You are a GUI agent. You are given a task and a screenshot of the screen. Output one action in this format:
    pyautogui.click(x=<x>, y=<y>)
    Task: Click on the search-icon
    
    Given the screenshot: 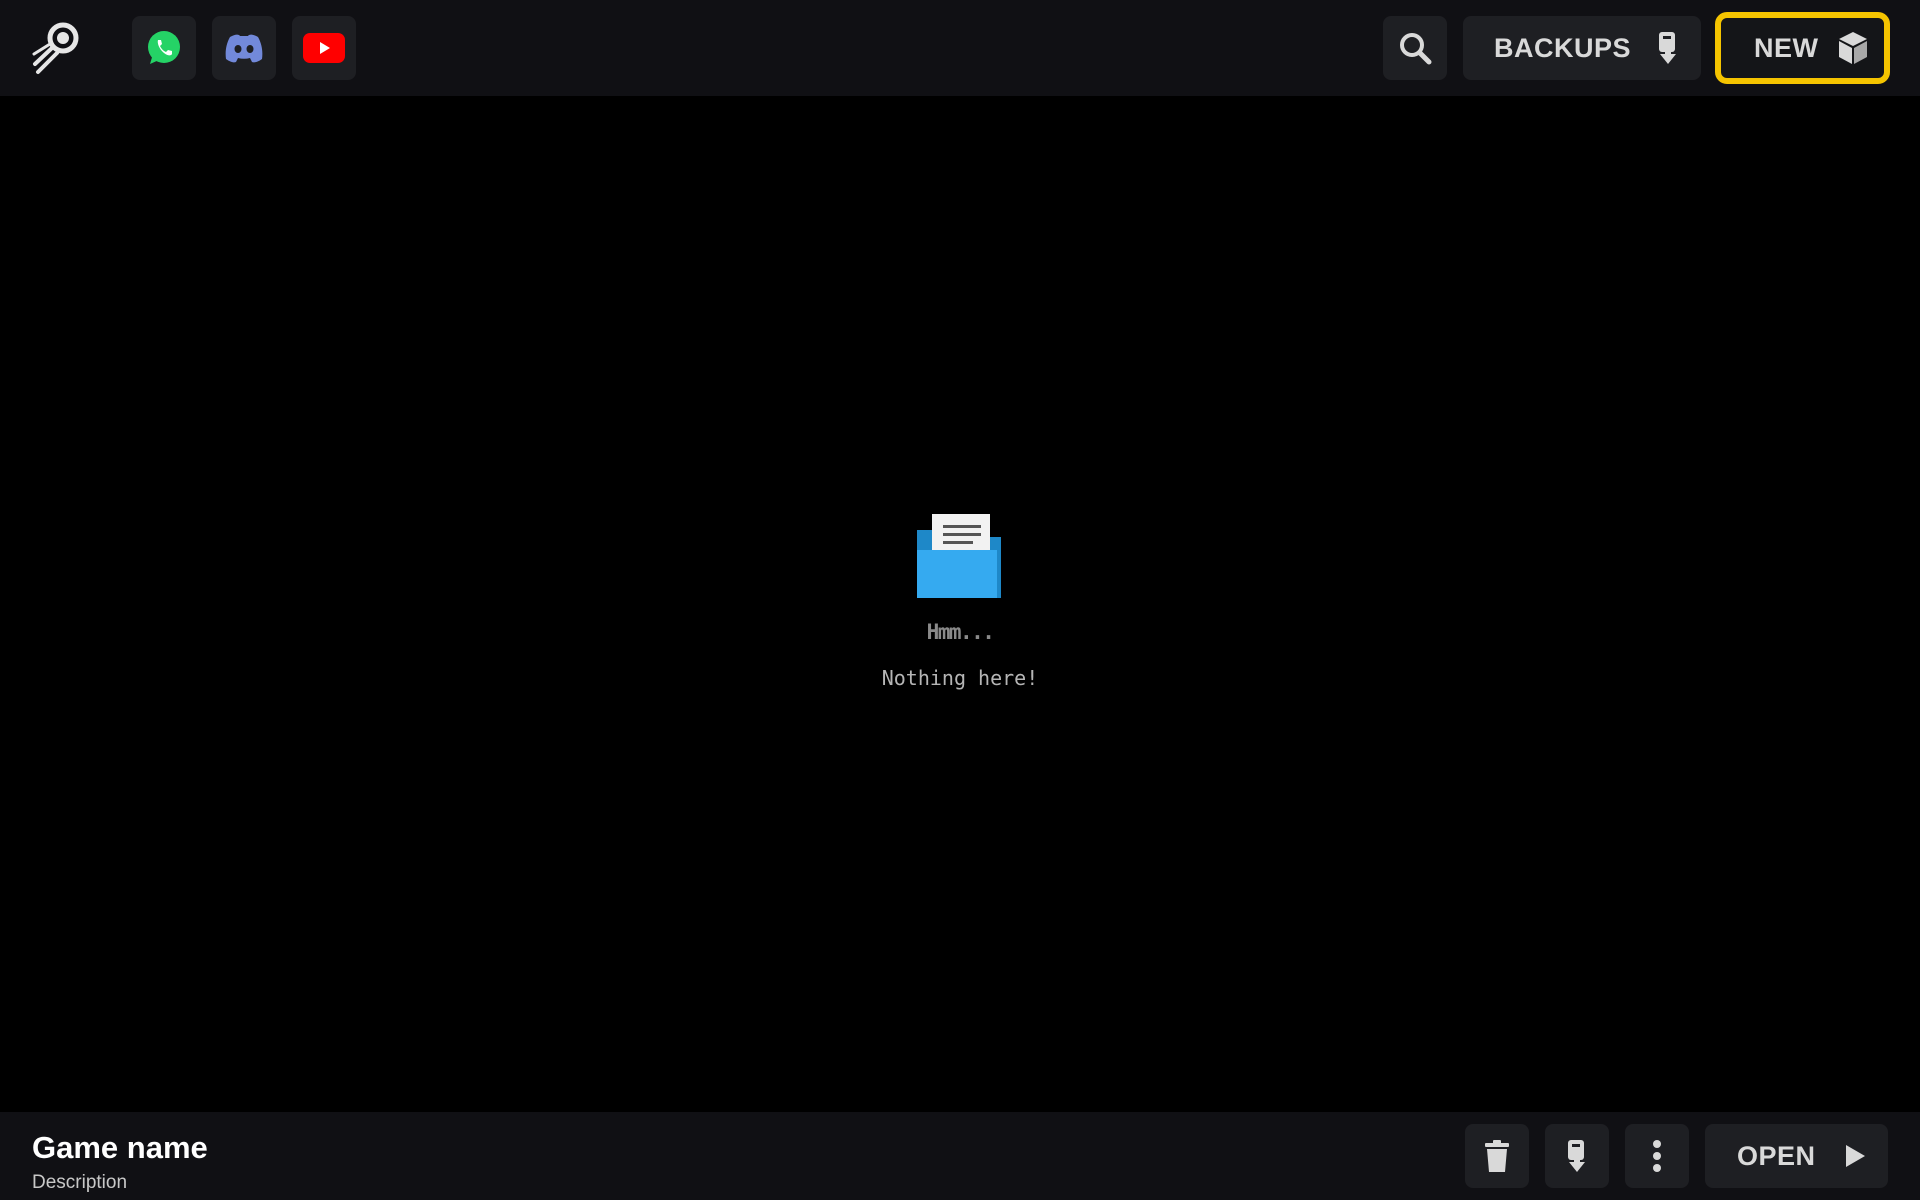 What is the action you would take?
    pyautogui.click(x=1416, y=49)
    